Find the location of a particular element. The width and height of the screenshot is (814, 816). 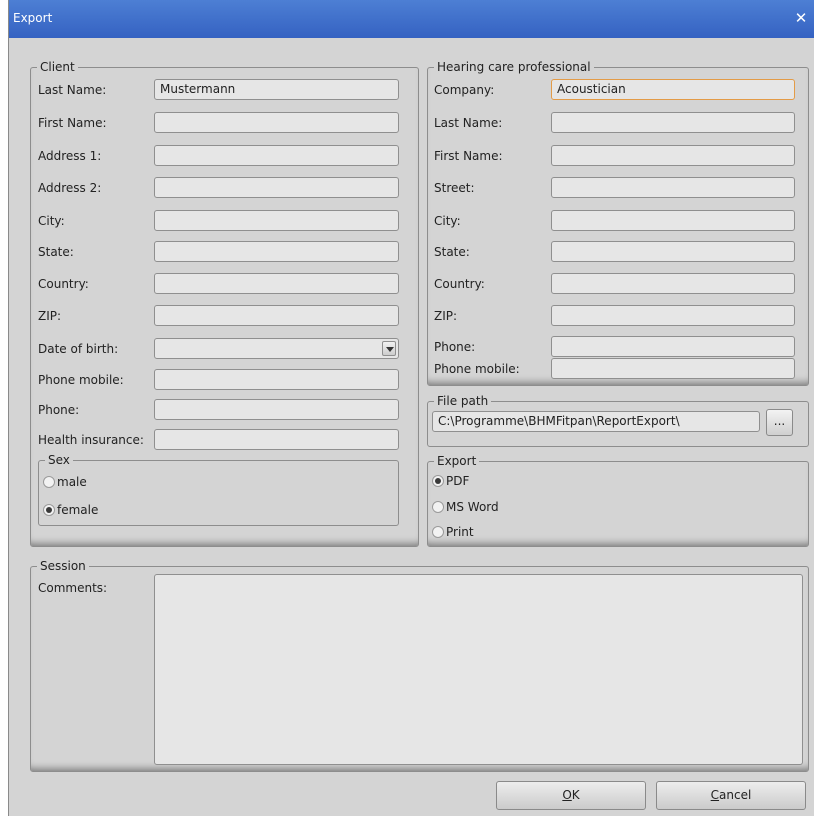

close-icon: ✕ is located at coordinates (801, 18).